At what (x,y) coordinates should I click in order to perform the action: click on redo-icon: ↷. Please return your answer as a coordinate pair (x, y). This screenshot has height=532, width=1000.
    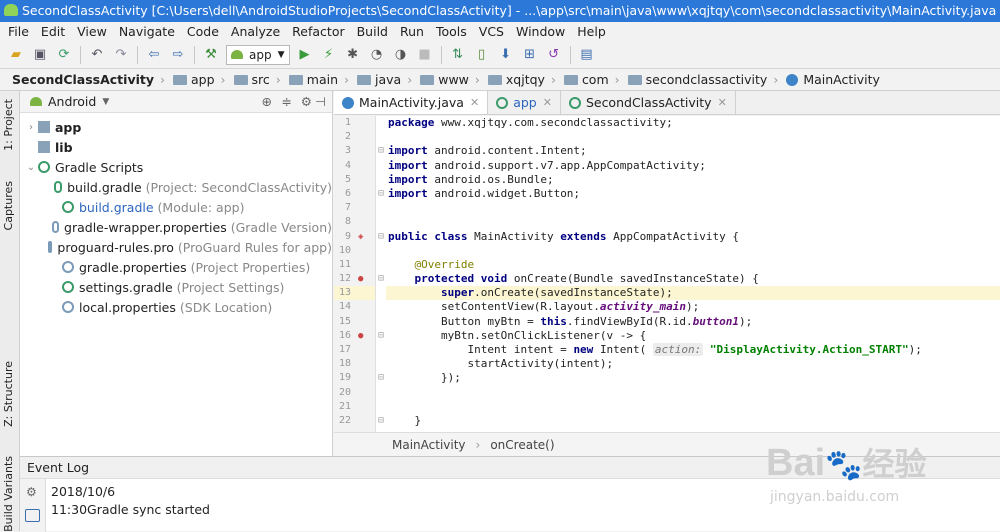
    Looking at the image, I should click on (121, 55).